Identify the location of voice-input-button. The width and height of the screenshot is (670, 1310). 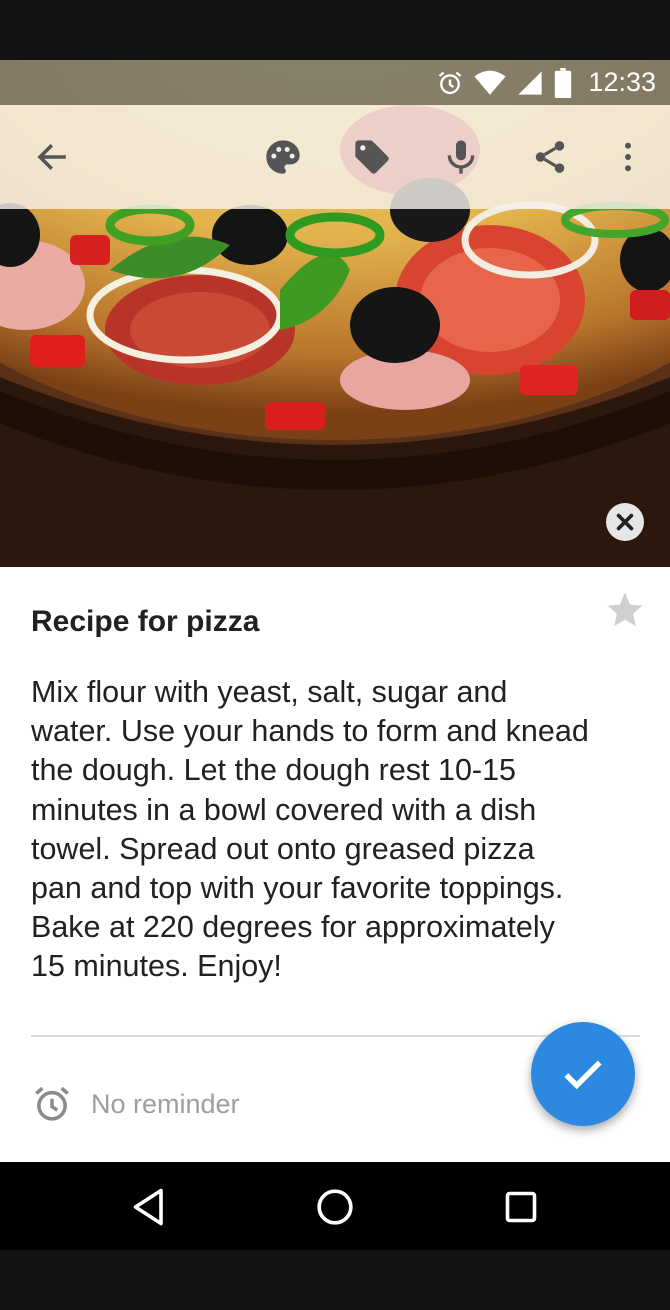
(461, 157).